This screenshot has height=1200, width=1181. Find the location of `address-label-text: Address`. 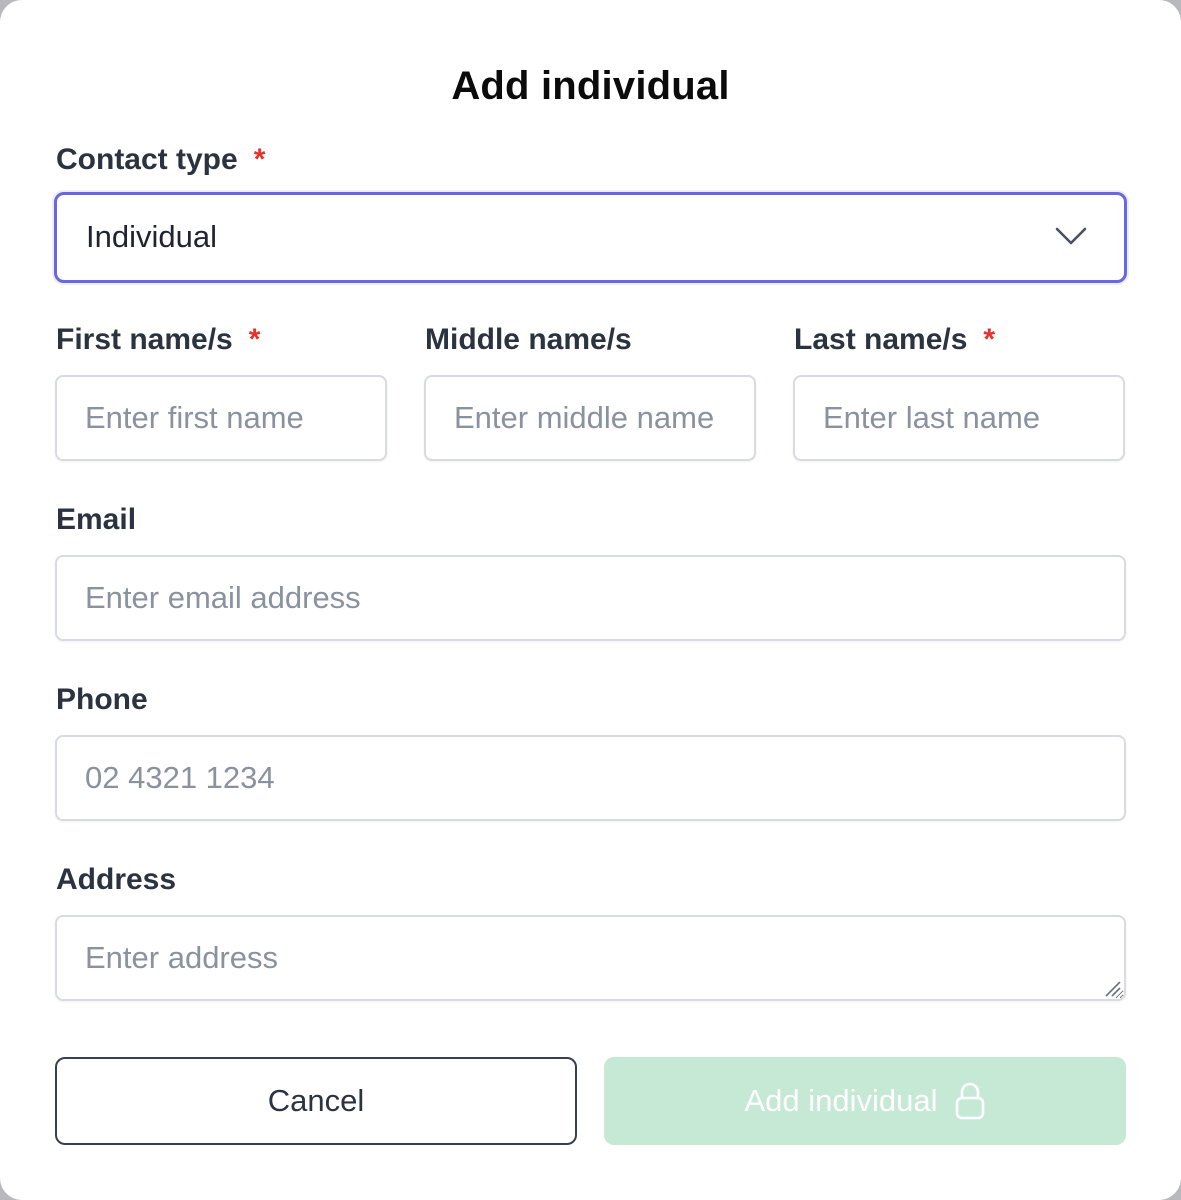

address-label-text: Address is located at coordinates (116, 879).